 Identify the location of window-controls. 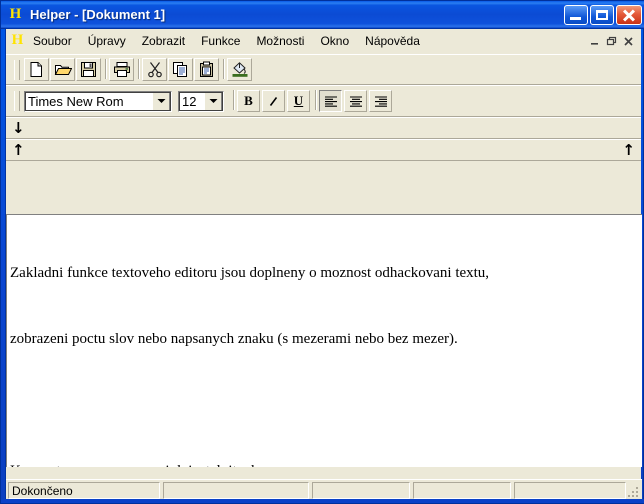
(604, 14).